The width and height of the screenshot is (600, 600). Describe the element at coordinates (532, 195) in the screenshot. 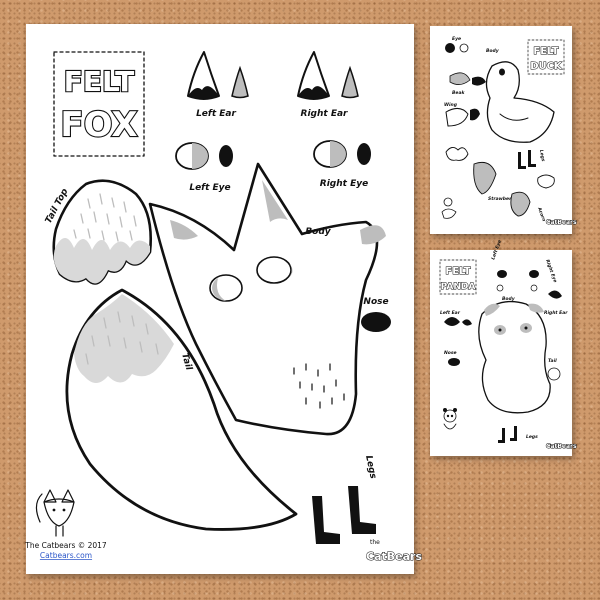

I see `acorn-piece` at that location.